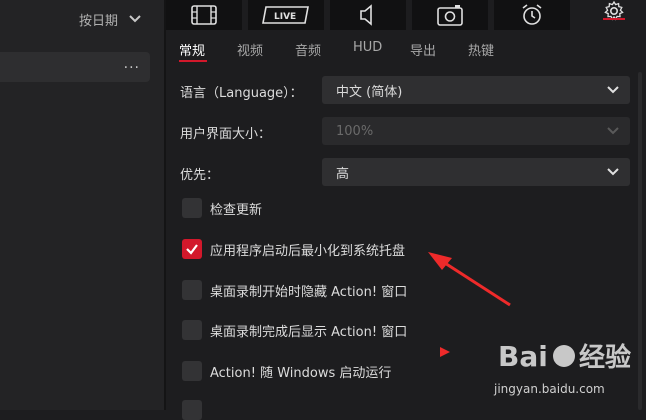 This screenshot has height=420, width=646. What do you see at coordinates (564, 356) in the screenshot?
I see `baidu-logo-icon: Bai 经验` at bounding box center [564, 356].